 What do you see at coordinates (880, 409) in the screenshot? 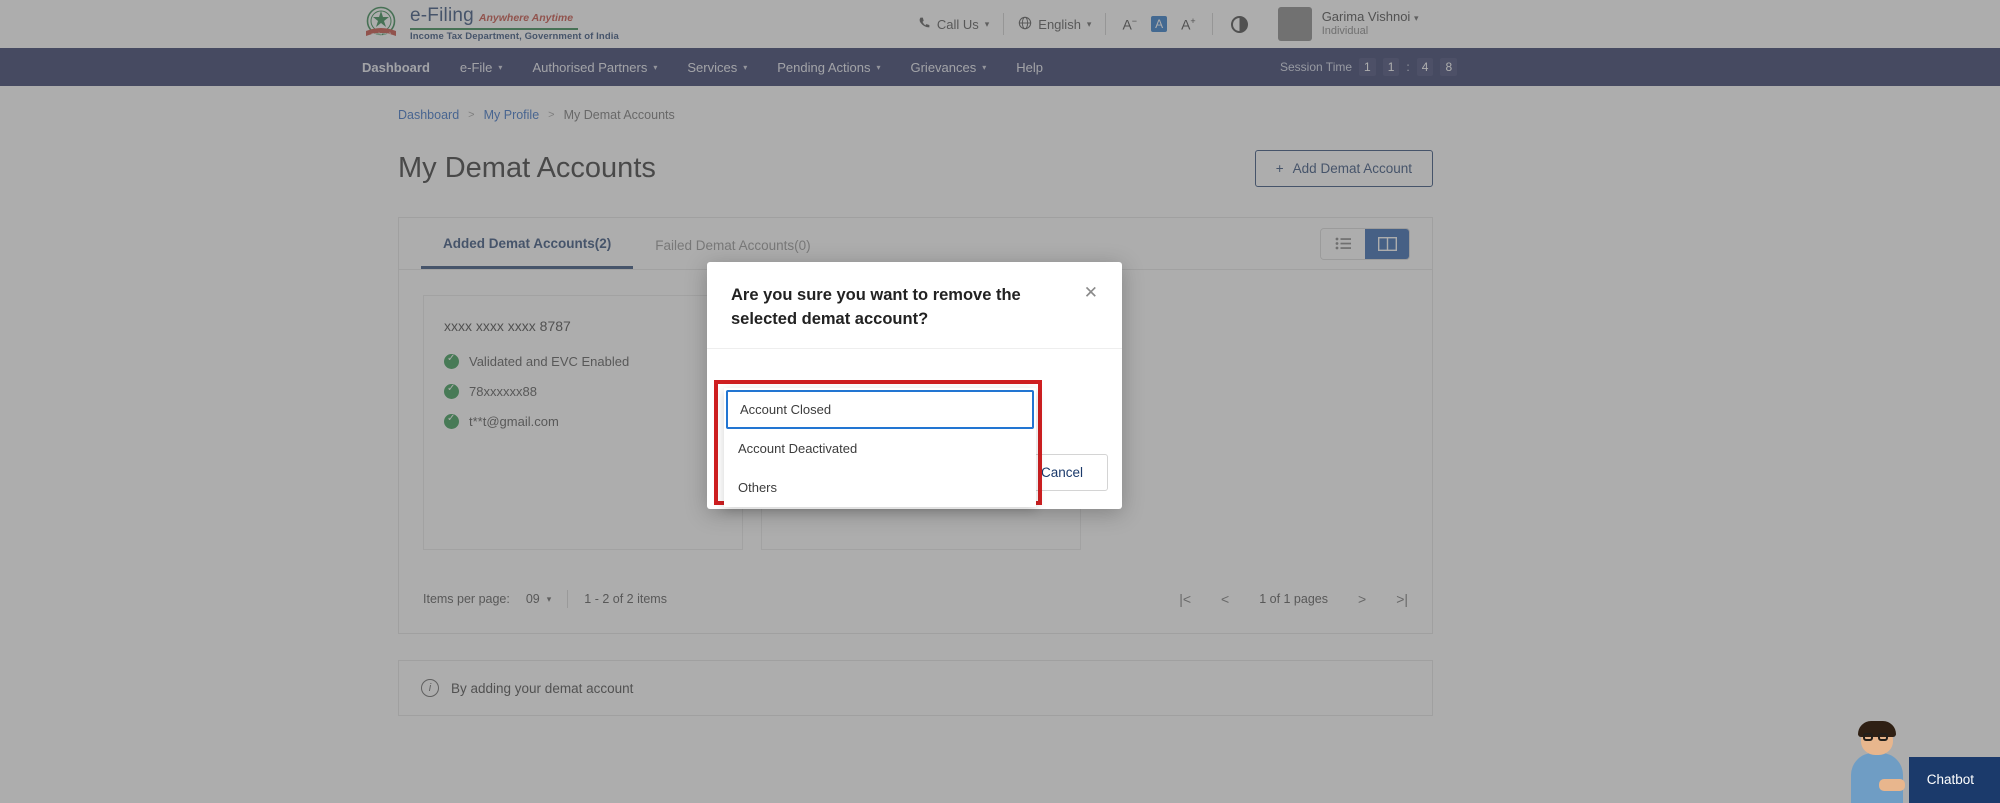
I see `dropdown-option-account-closed: Account Closed` at bounding box center [880, 409].